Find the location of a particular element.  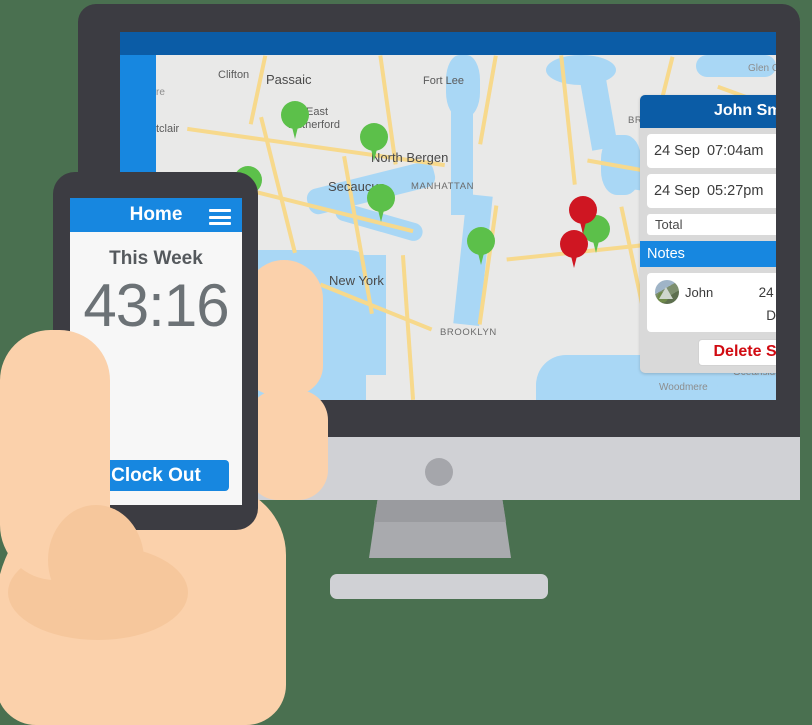

map-label: MANHATTAN is located at coordinates (443, 186).